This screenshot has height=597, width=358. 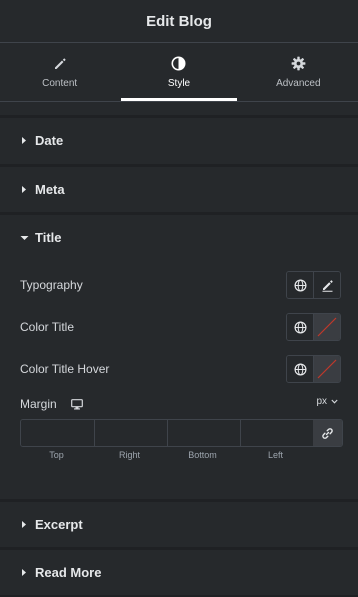 What do you see at coordinates (179, 237) in the screenshot?
I see `section-title: Title` at bounding box center [179, 237].